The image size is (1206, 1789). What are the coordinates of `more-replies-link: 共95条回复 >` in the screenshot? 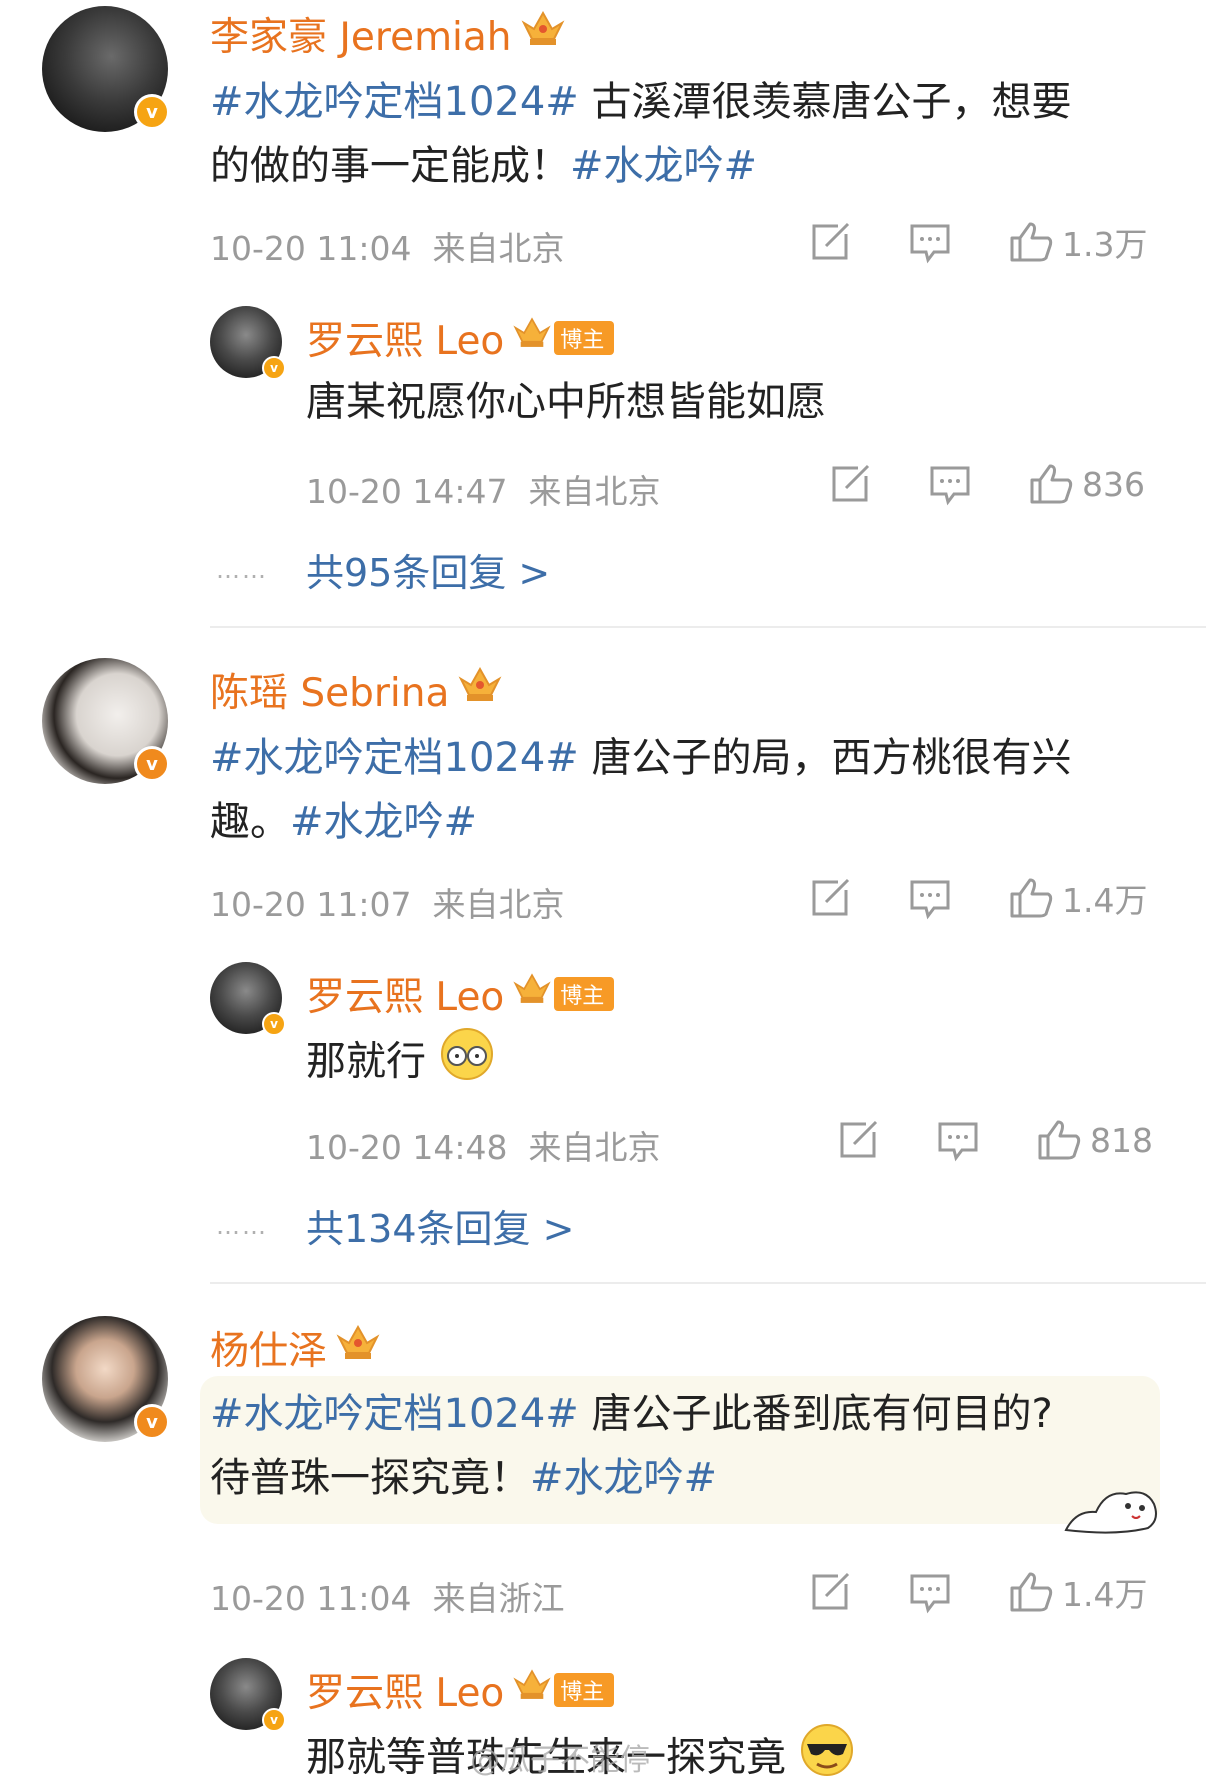 It's located at (428, 569).